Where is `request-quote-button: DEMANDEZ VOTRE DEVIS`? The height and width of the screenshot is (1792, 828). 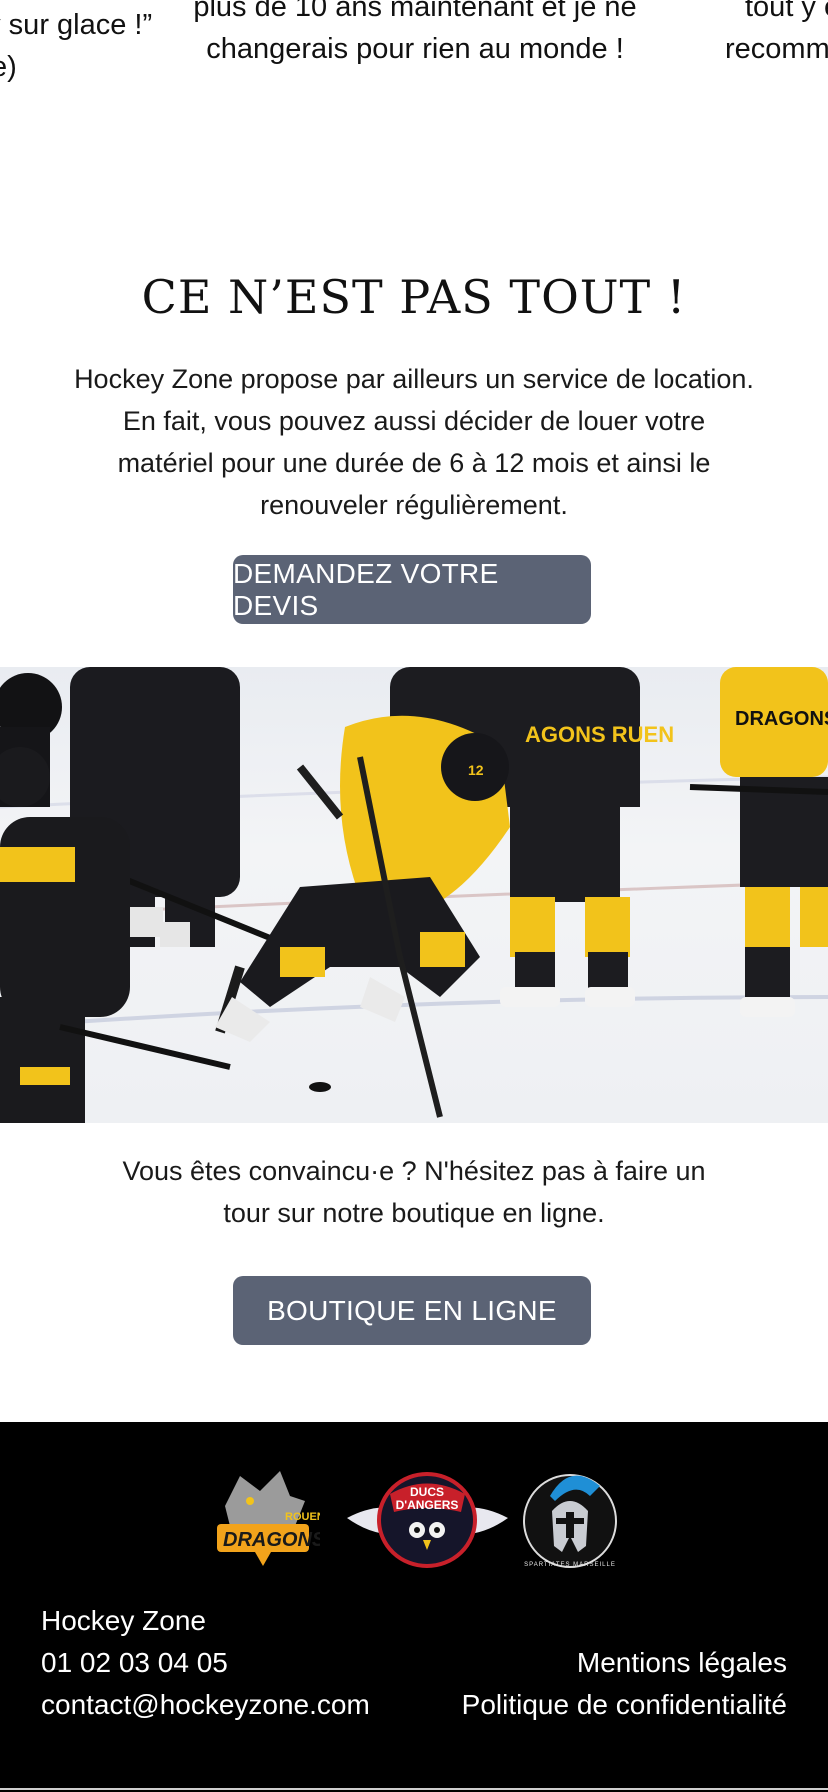
request-quote-button: DEMANDEZ VOTRE DEVIS is located at coordinates (412, 589).